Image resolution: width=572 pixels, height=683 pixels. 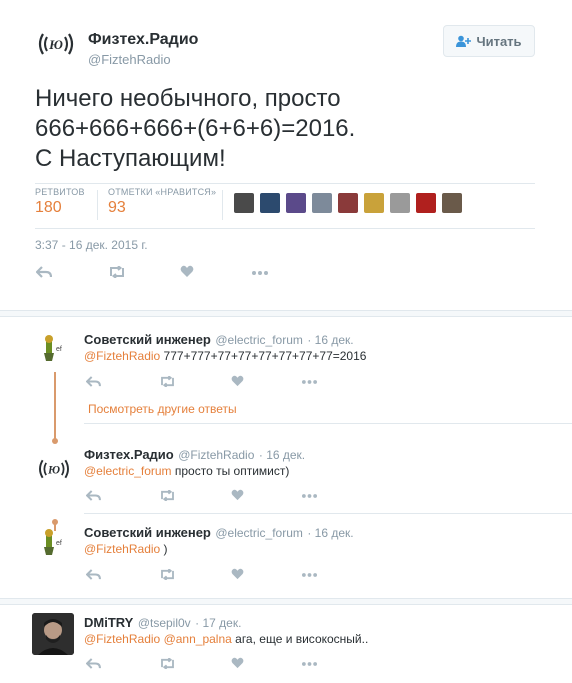 I want to click on reply-author-name: DMiTRY, so click(x=108, y=622).